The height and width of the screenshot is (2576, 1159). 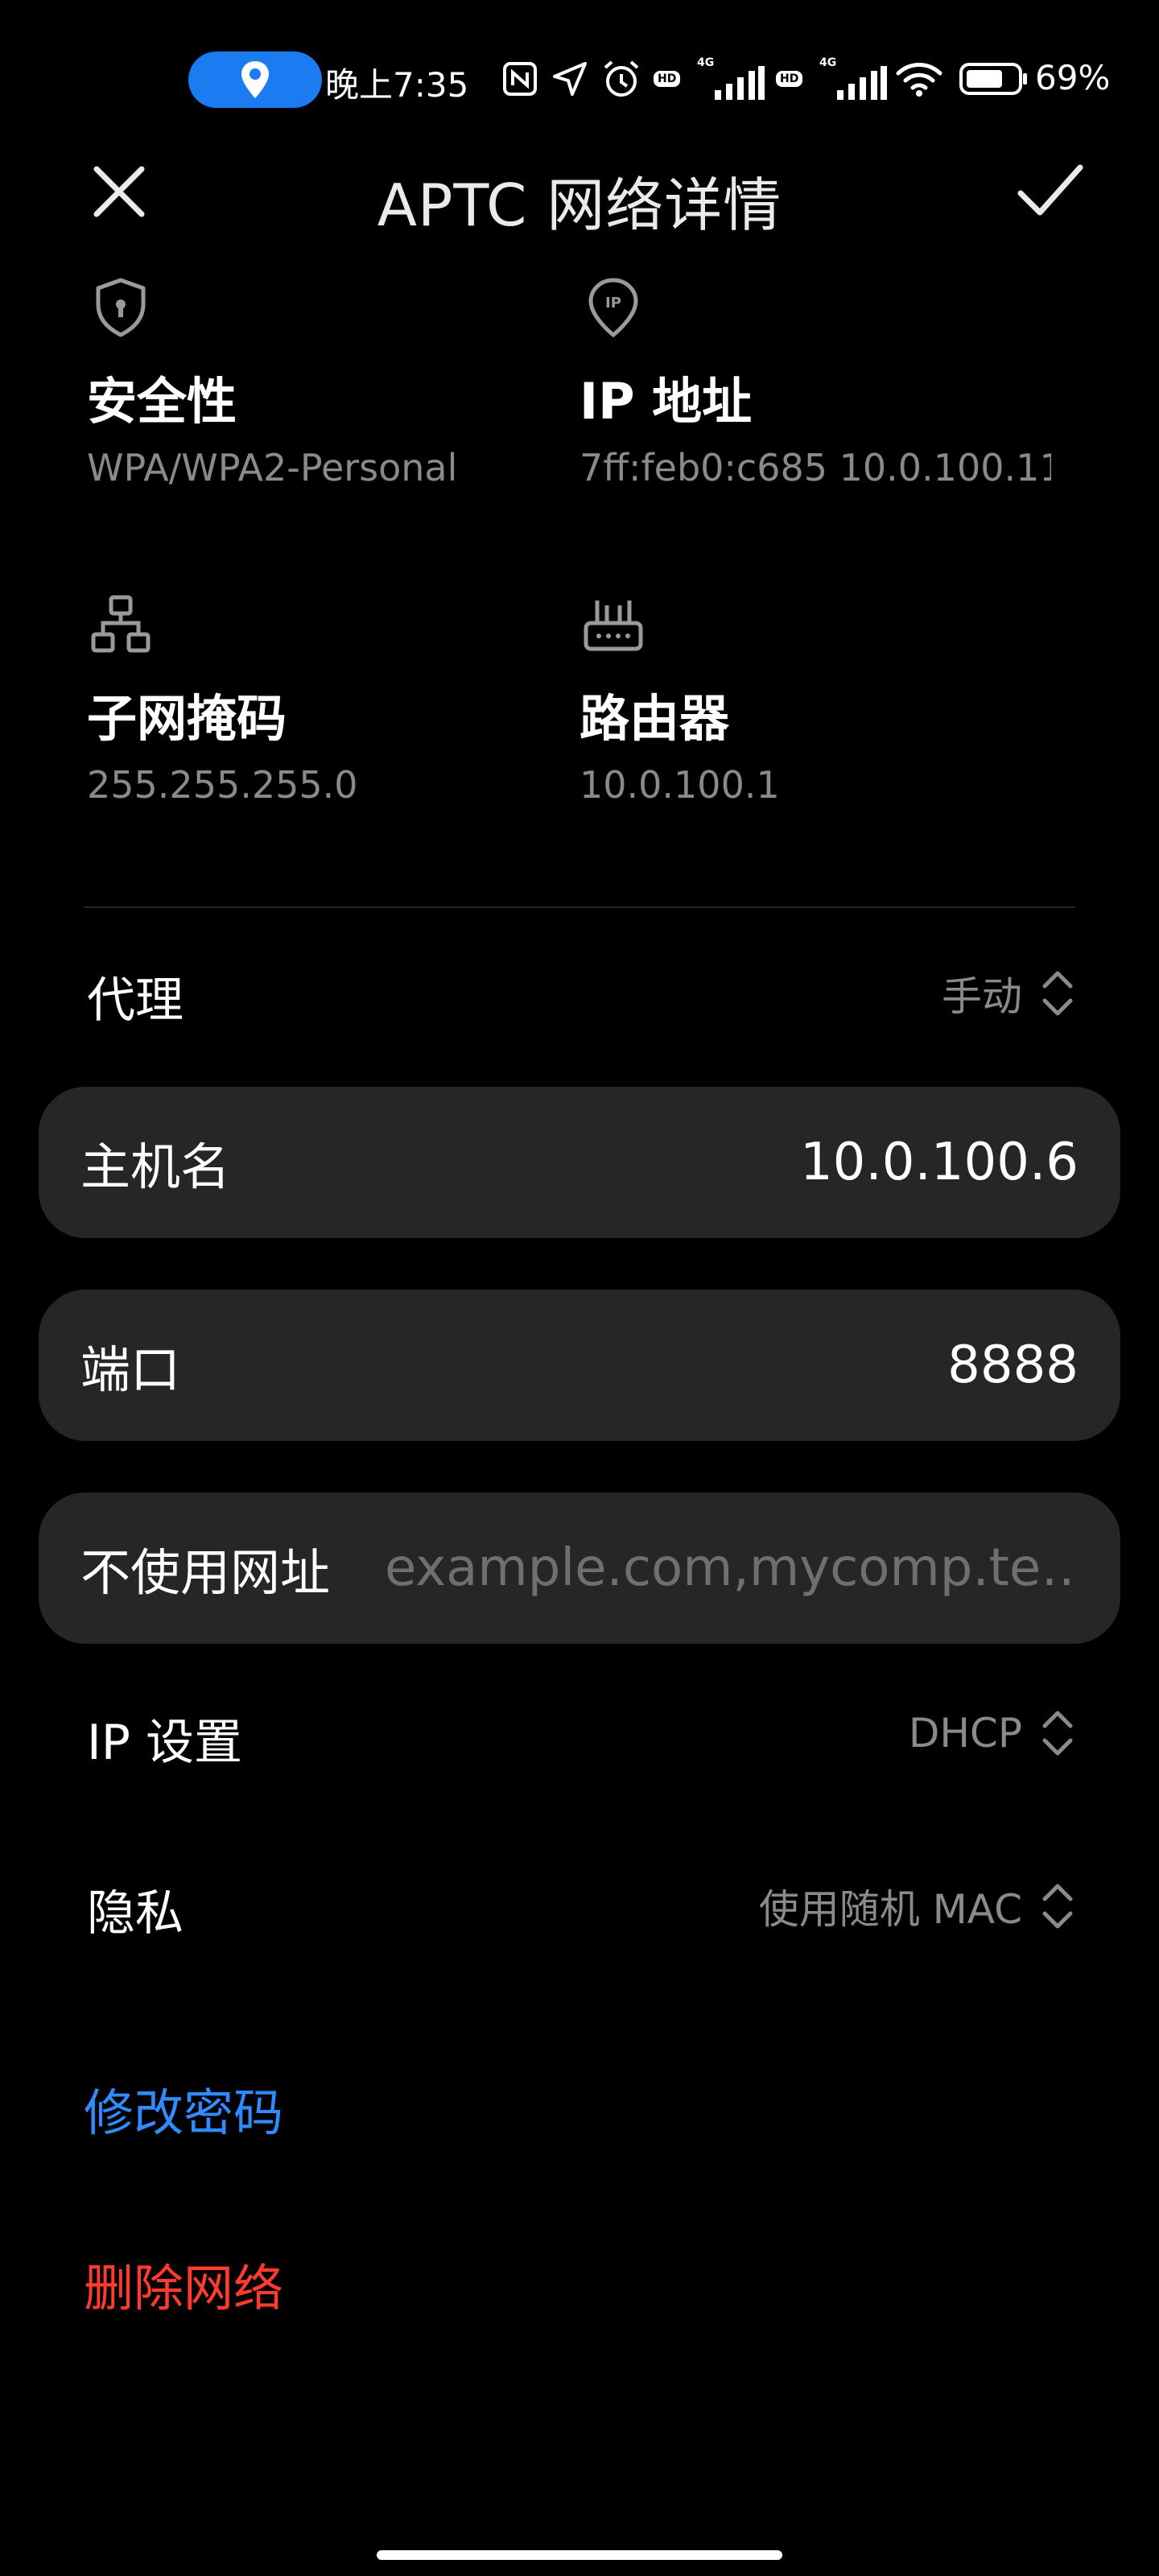 I want to click on ip-address-value: 7ff:feb0:c685 10.0.100.117, so click(x=815, y=467).